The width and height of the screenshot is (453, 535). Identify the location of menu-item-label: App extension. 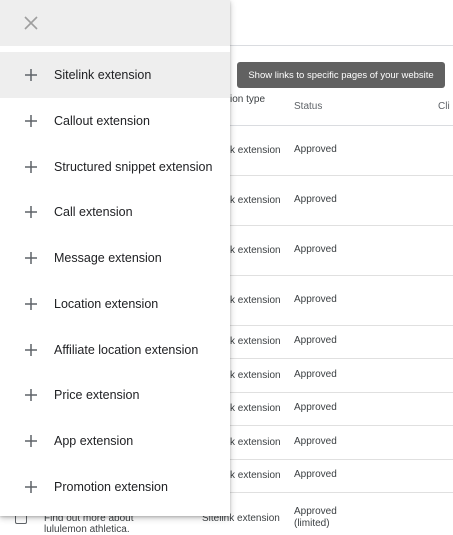
(94, 441).